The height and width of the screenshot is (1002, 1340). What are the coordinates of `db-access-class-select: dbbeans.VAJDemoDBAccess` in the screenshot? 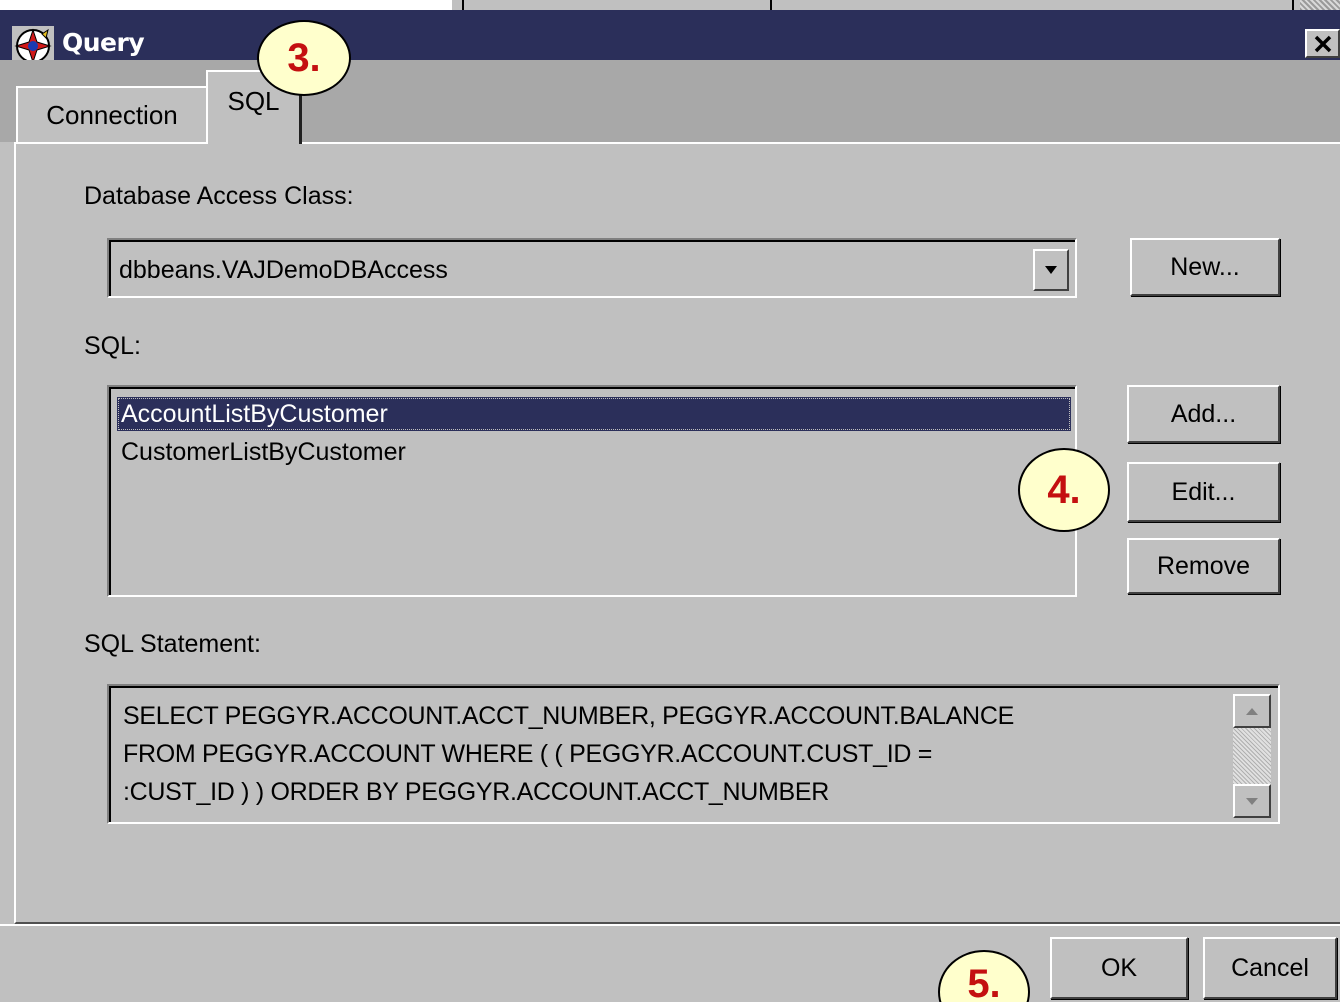 It's located at (592, 268).